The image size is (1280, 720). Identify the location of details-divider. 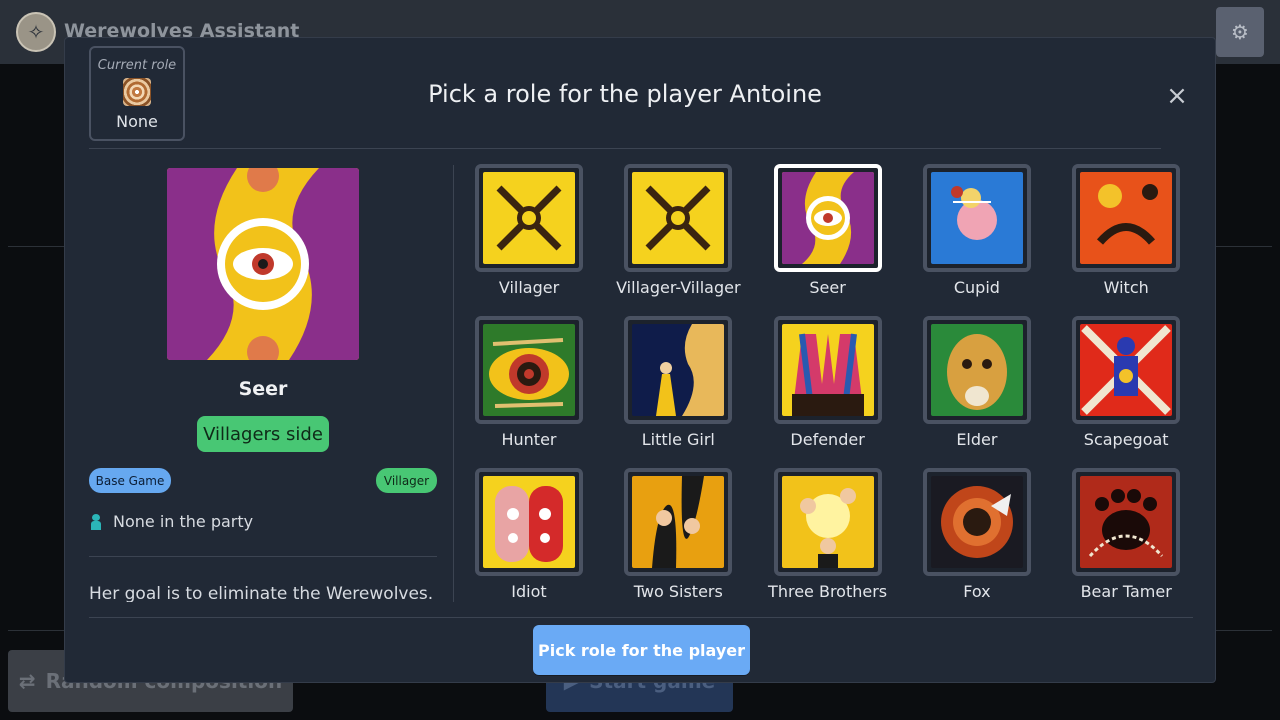
(263, 556).